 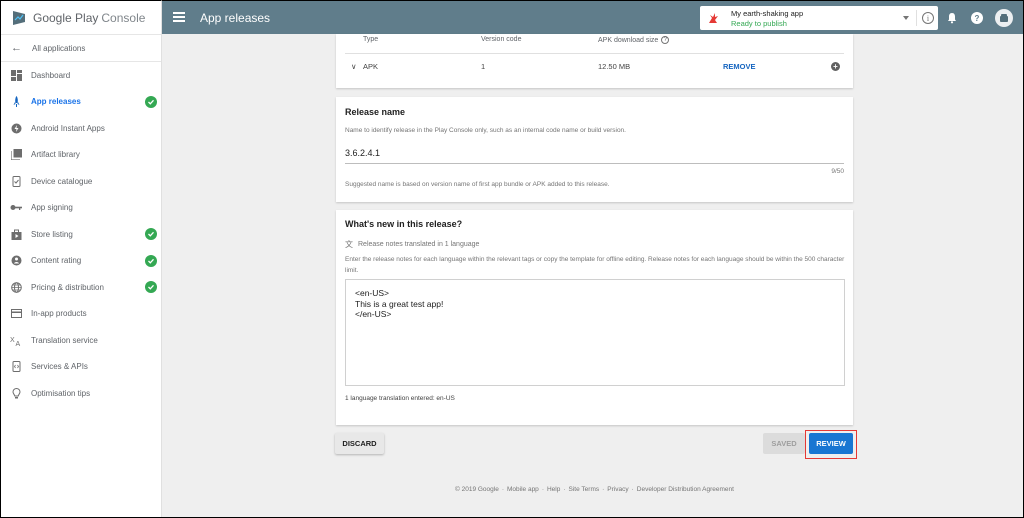 What do you see at coordinates (952, 18) in the screenshot?
I see `notifications-bell-icon` at bounding box center [952, 18].